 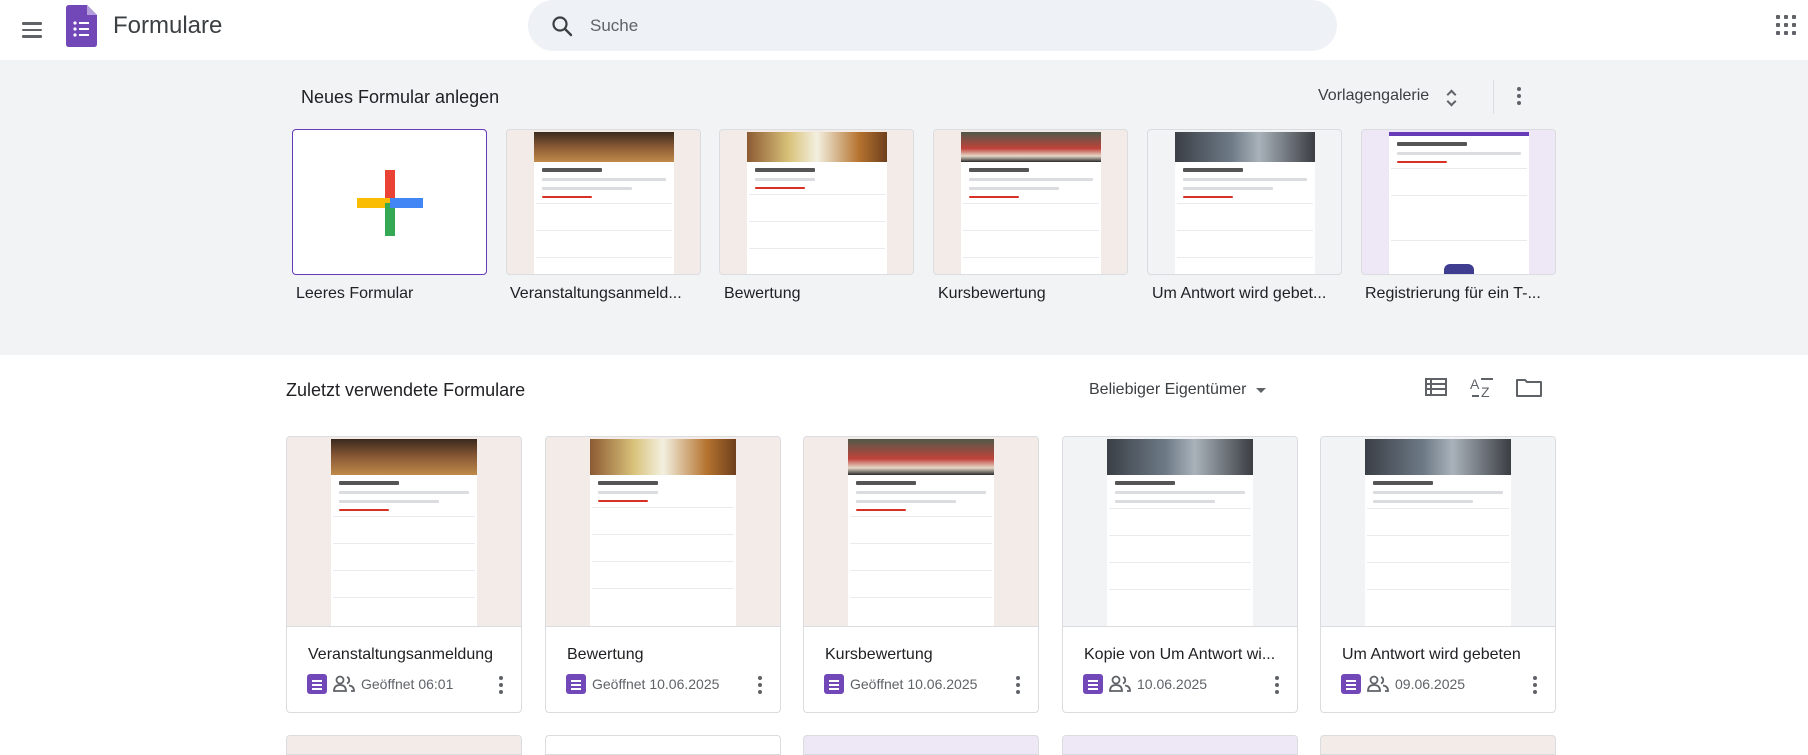 I want to click on card-meta: 09.06.2025, so click(x=1403, y=684).